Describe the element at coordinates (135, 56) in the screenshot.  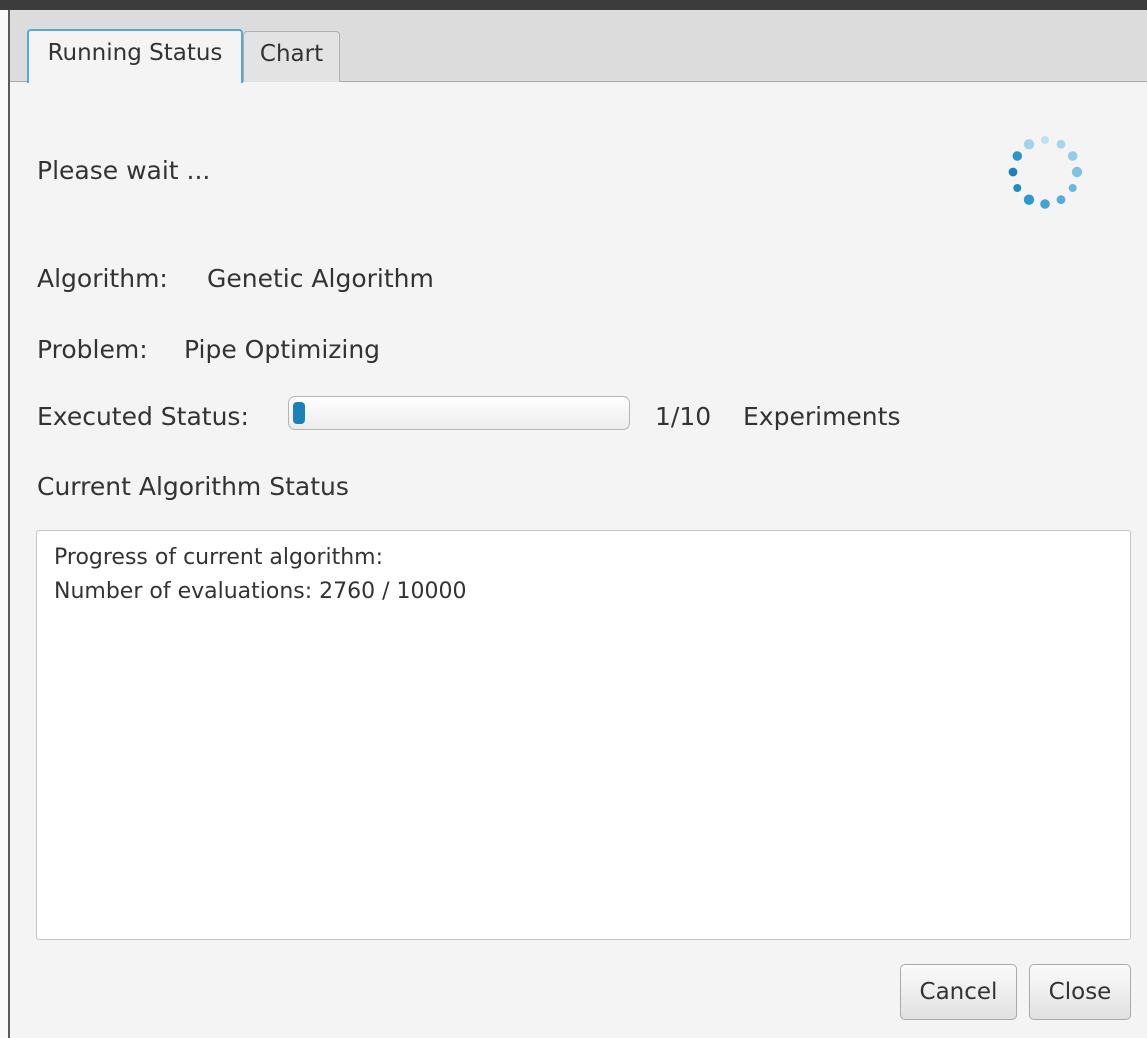
I see `tab-running-status: Running Status` at that location.